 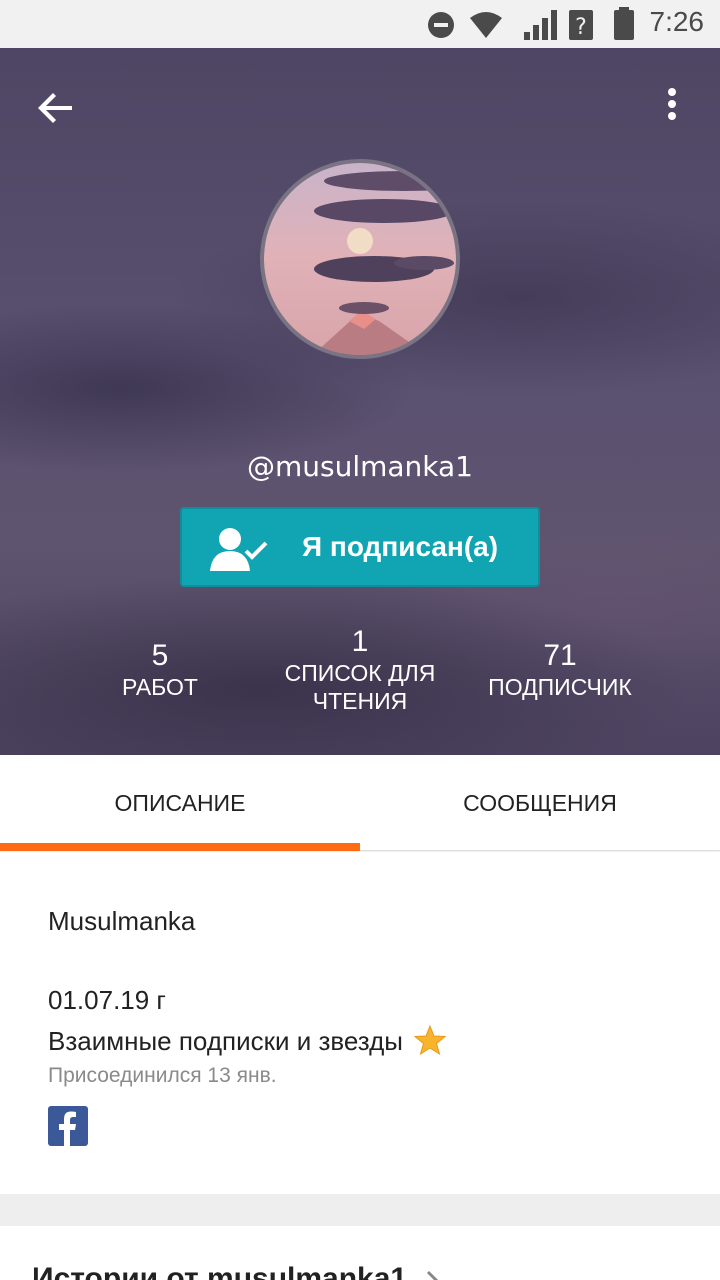 What do you see at coordinates (68, 1126) in the screenshot?
I see `facebook-icon` at bounding box center [68, 1126].